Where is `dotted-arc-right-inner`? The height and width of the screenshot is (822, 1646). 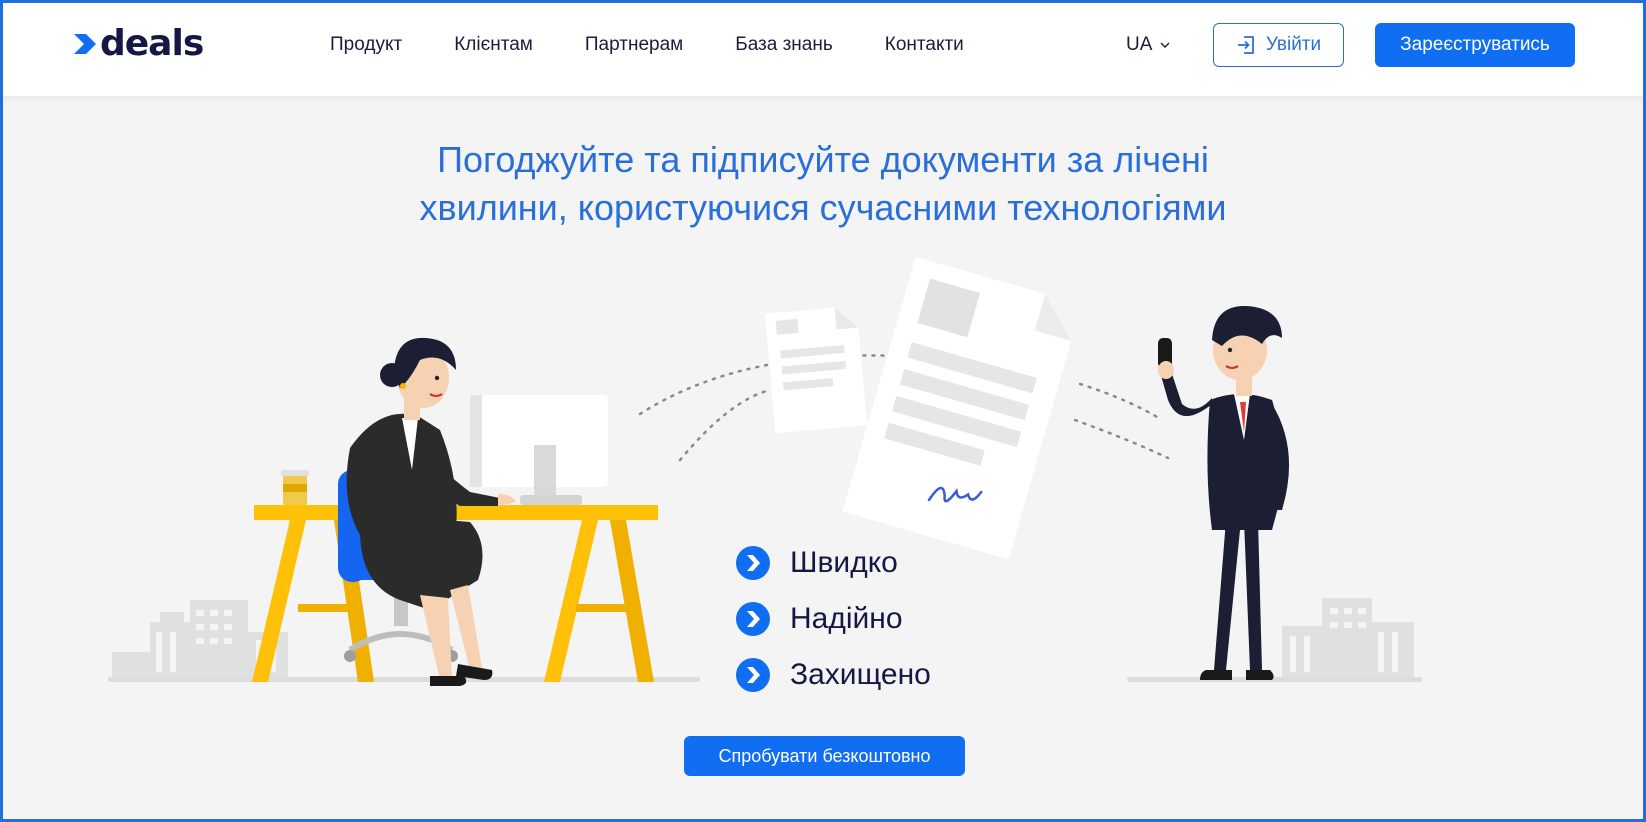
dotted-arc-right-inner is located at coordinates (1121, 439).